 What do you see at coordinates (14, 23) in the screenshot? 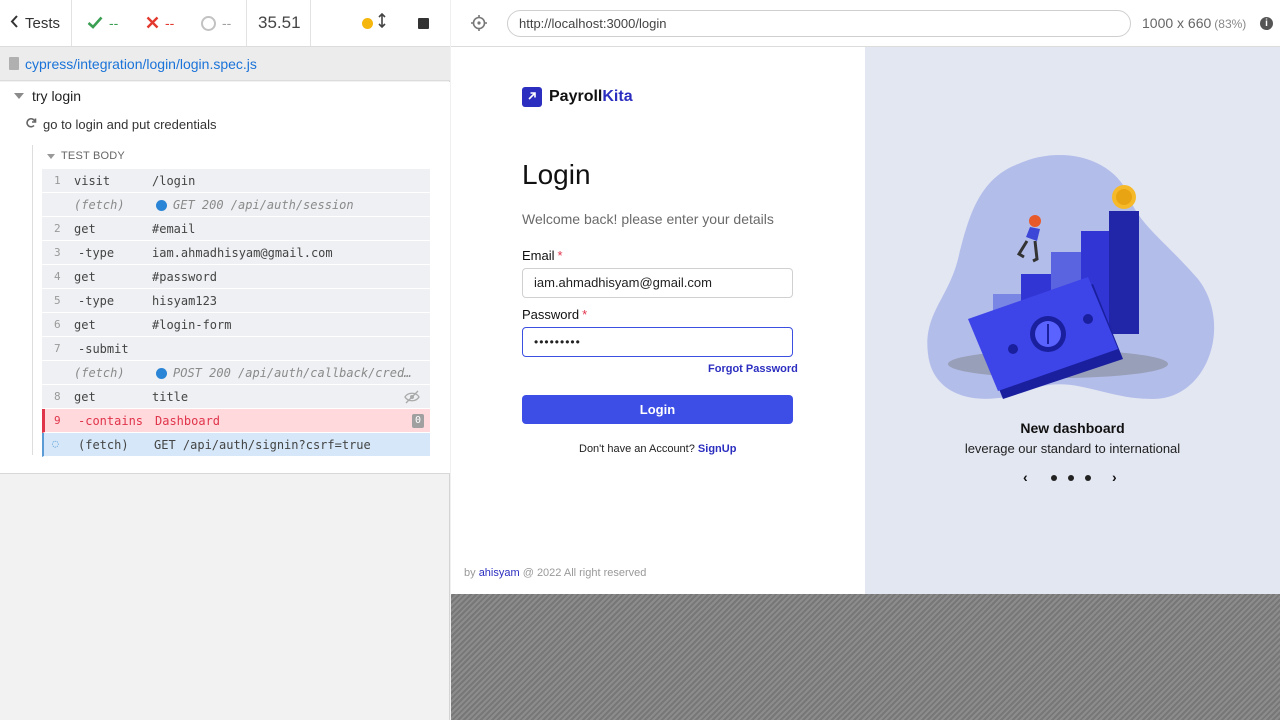
I see `chevron-left-icon` at bounding box center [14, 23].